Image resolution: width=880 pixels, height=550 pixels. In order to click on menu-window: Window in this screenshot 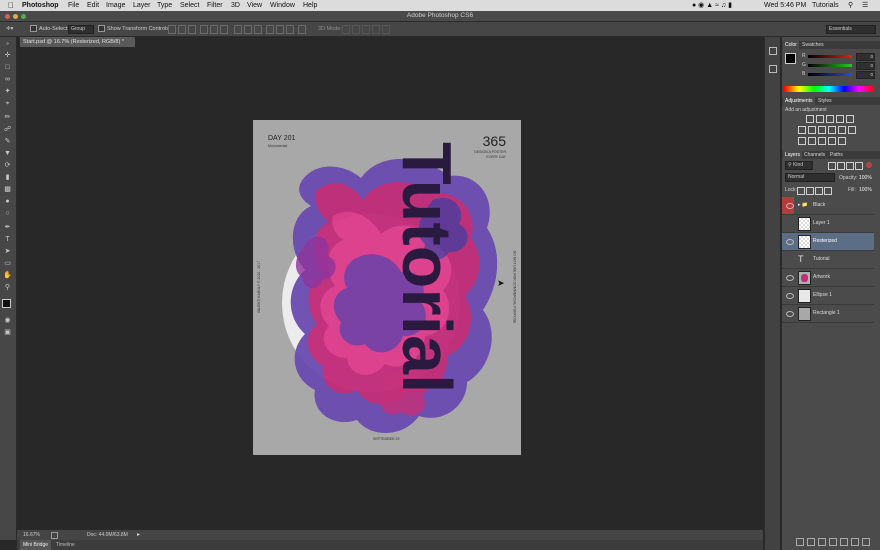, I will do `click(282, 5)`.